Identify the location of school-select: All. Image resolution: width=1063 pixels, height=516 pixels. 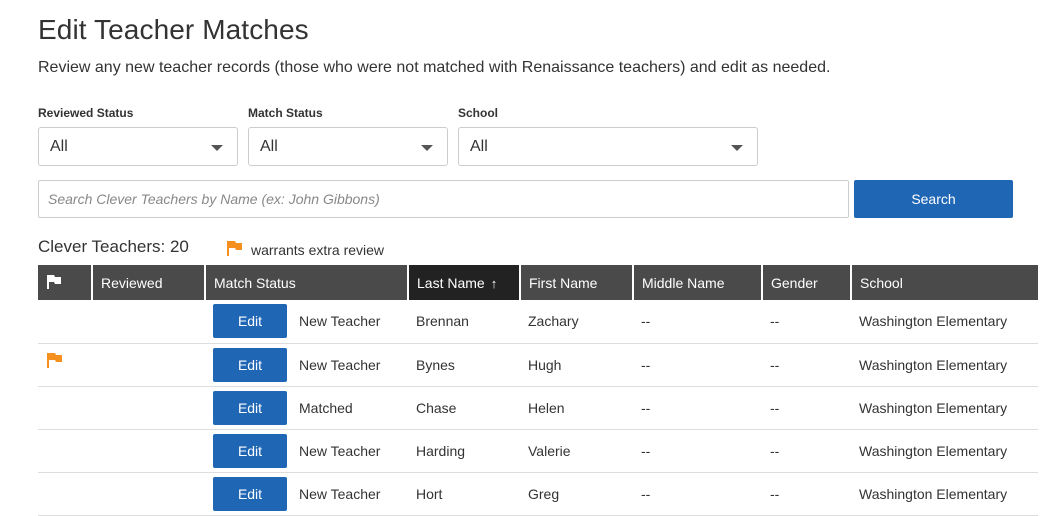
(608, 146).